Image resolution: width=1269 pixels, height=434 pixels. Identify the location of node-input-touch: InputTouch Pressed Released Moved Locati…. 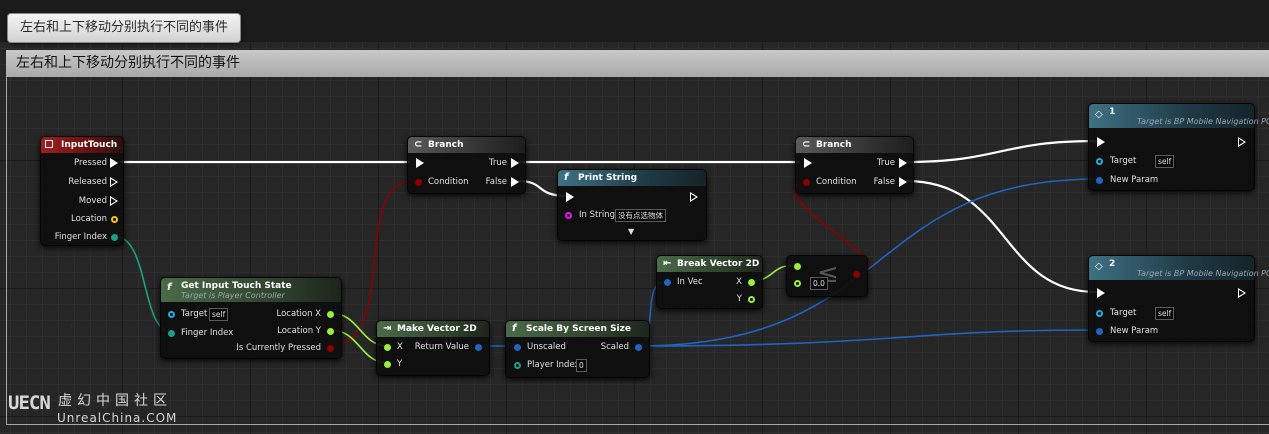
(82, 191).